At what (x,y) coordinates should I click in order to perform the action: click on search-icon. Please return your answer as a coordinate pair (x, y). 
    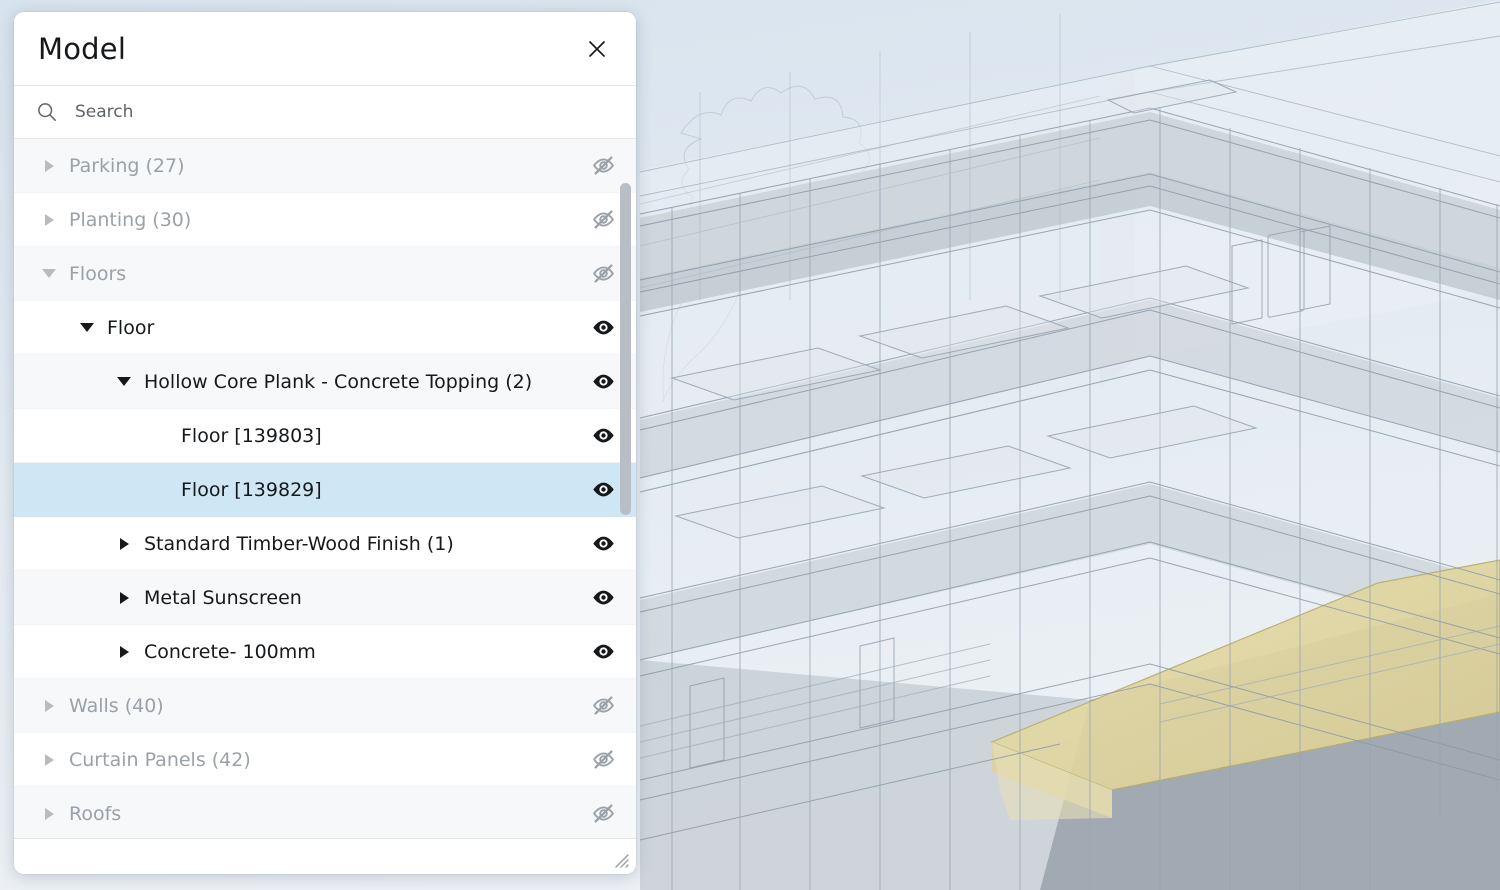
    Looking at the image, I should click on (47, 112).